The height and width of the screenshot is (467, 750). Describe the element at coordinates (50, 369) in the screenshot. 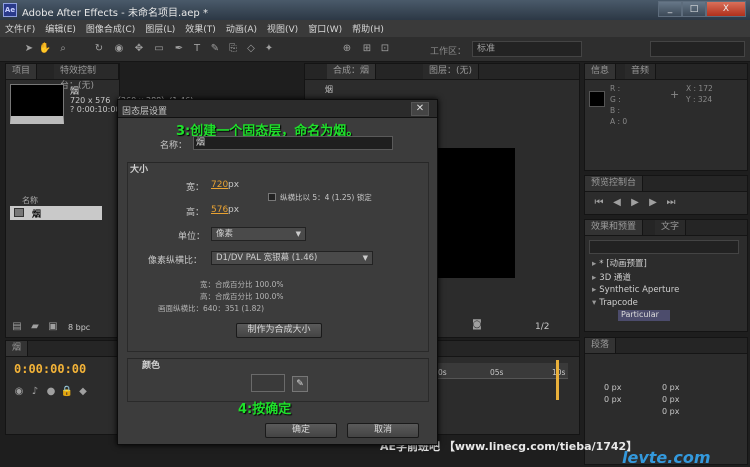

I see `current-time-display: 0:00:00:00` at that location.